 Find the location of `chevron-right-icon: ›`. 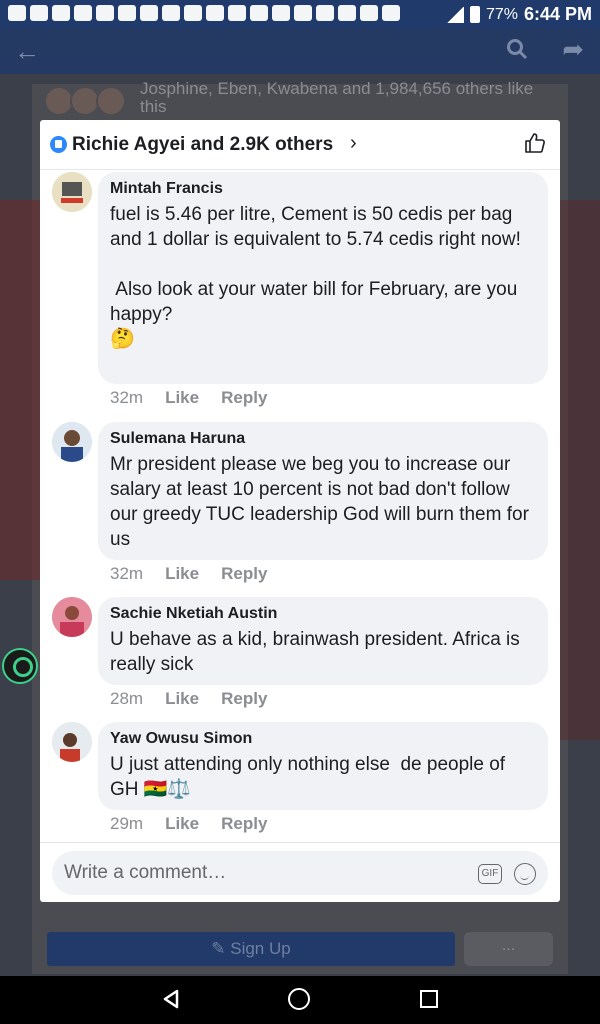

chevron-right-icon: › is located at coordinates (353, 143).